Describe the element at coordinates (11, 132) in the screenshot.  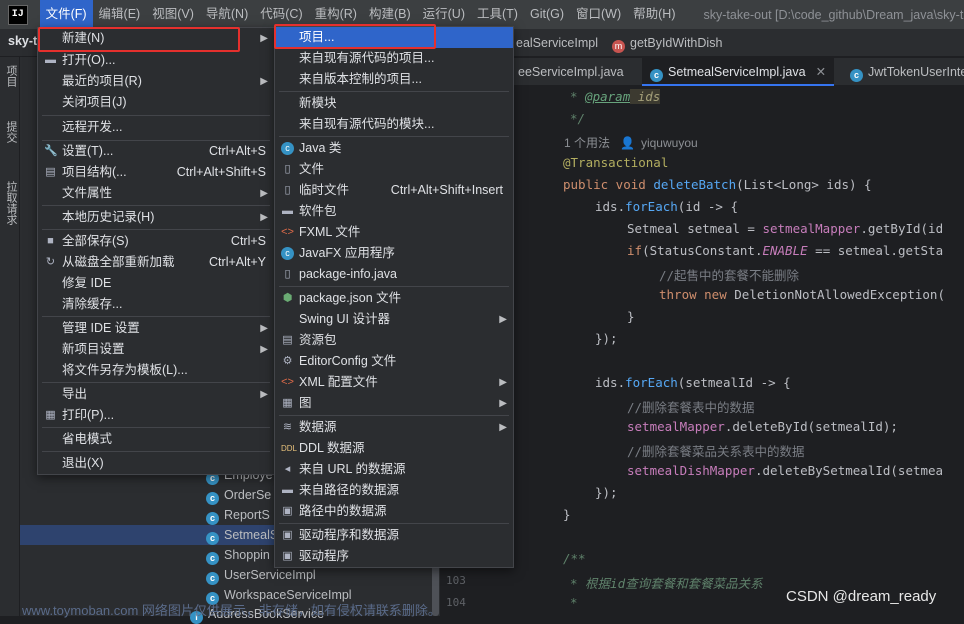
I see `tool-commit: 提交` at that location.